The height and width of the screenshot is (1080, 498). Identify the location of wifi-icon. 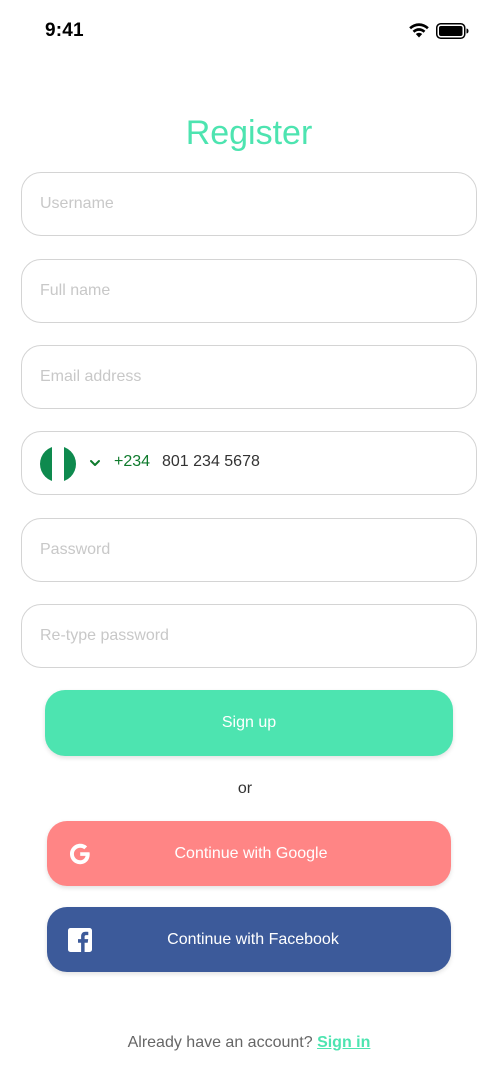
(419, 30).